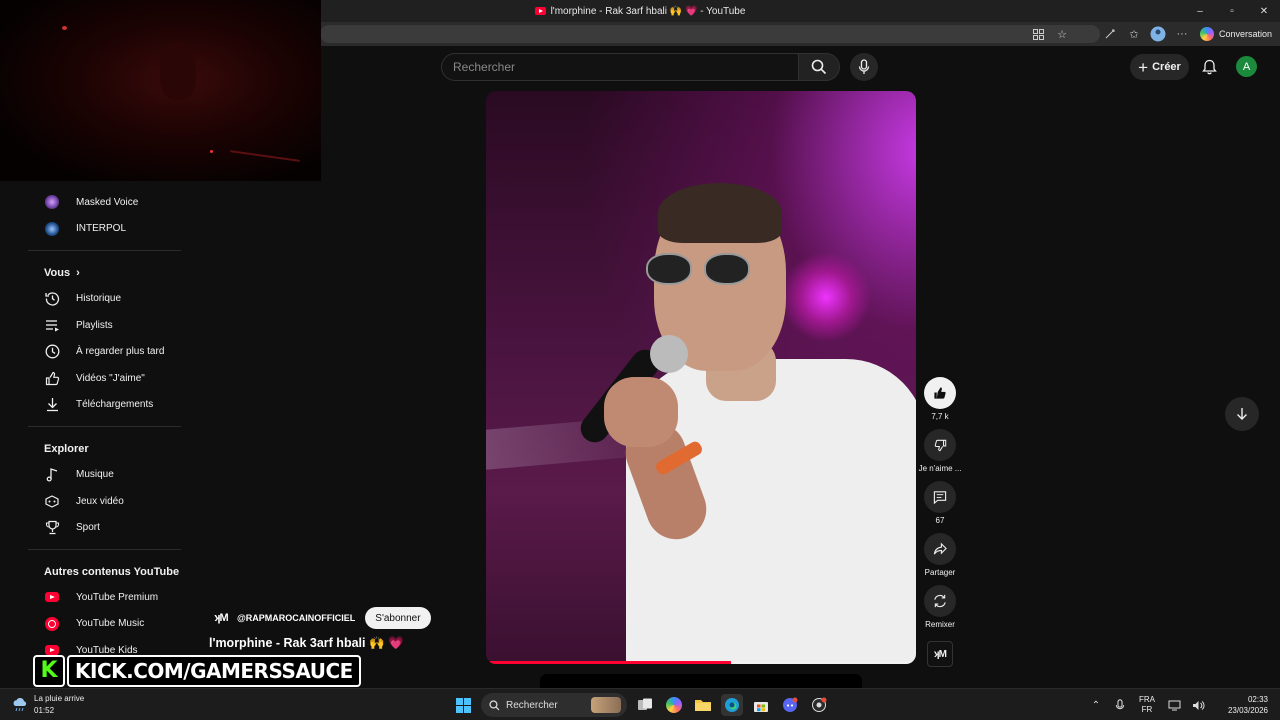 This screenshot has height=720, width=1280. I want to click on channel-logo: ʞM, so click(221, 618).